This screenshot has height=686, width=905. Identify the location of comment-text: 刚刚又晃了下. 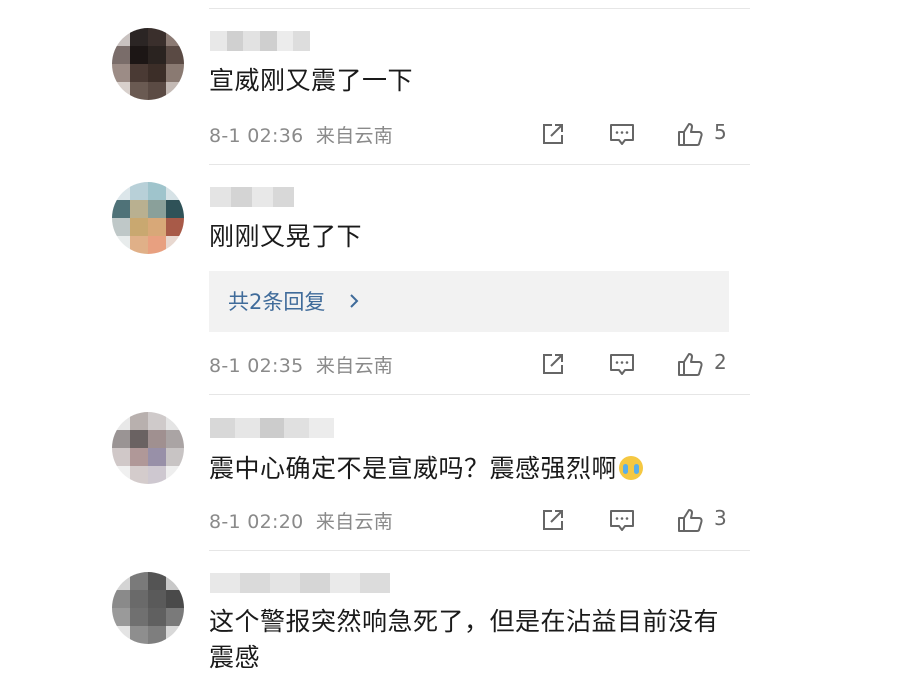
(286, 236).